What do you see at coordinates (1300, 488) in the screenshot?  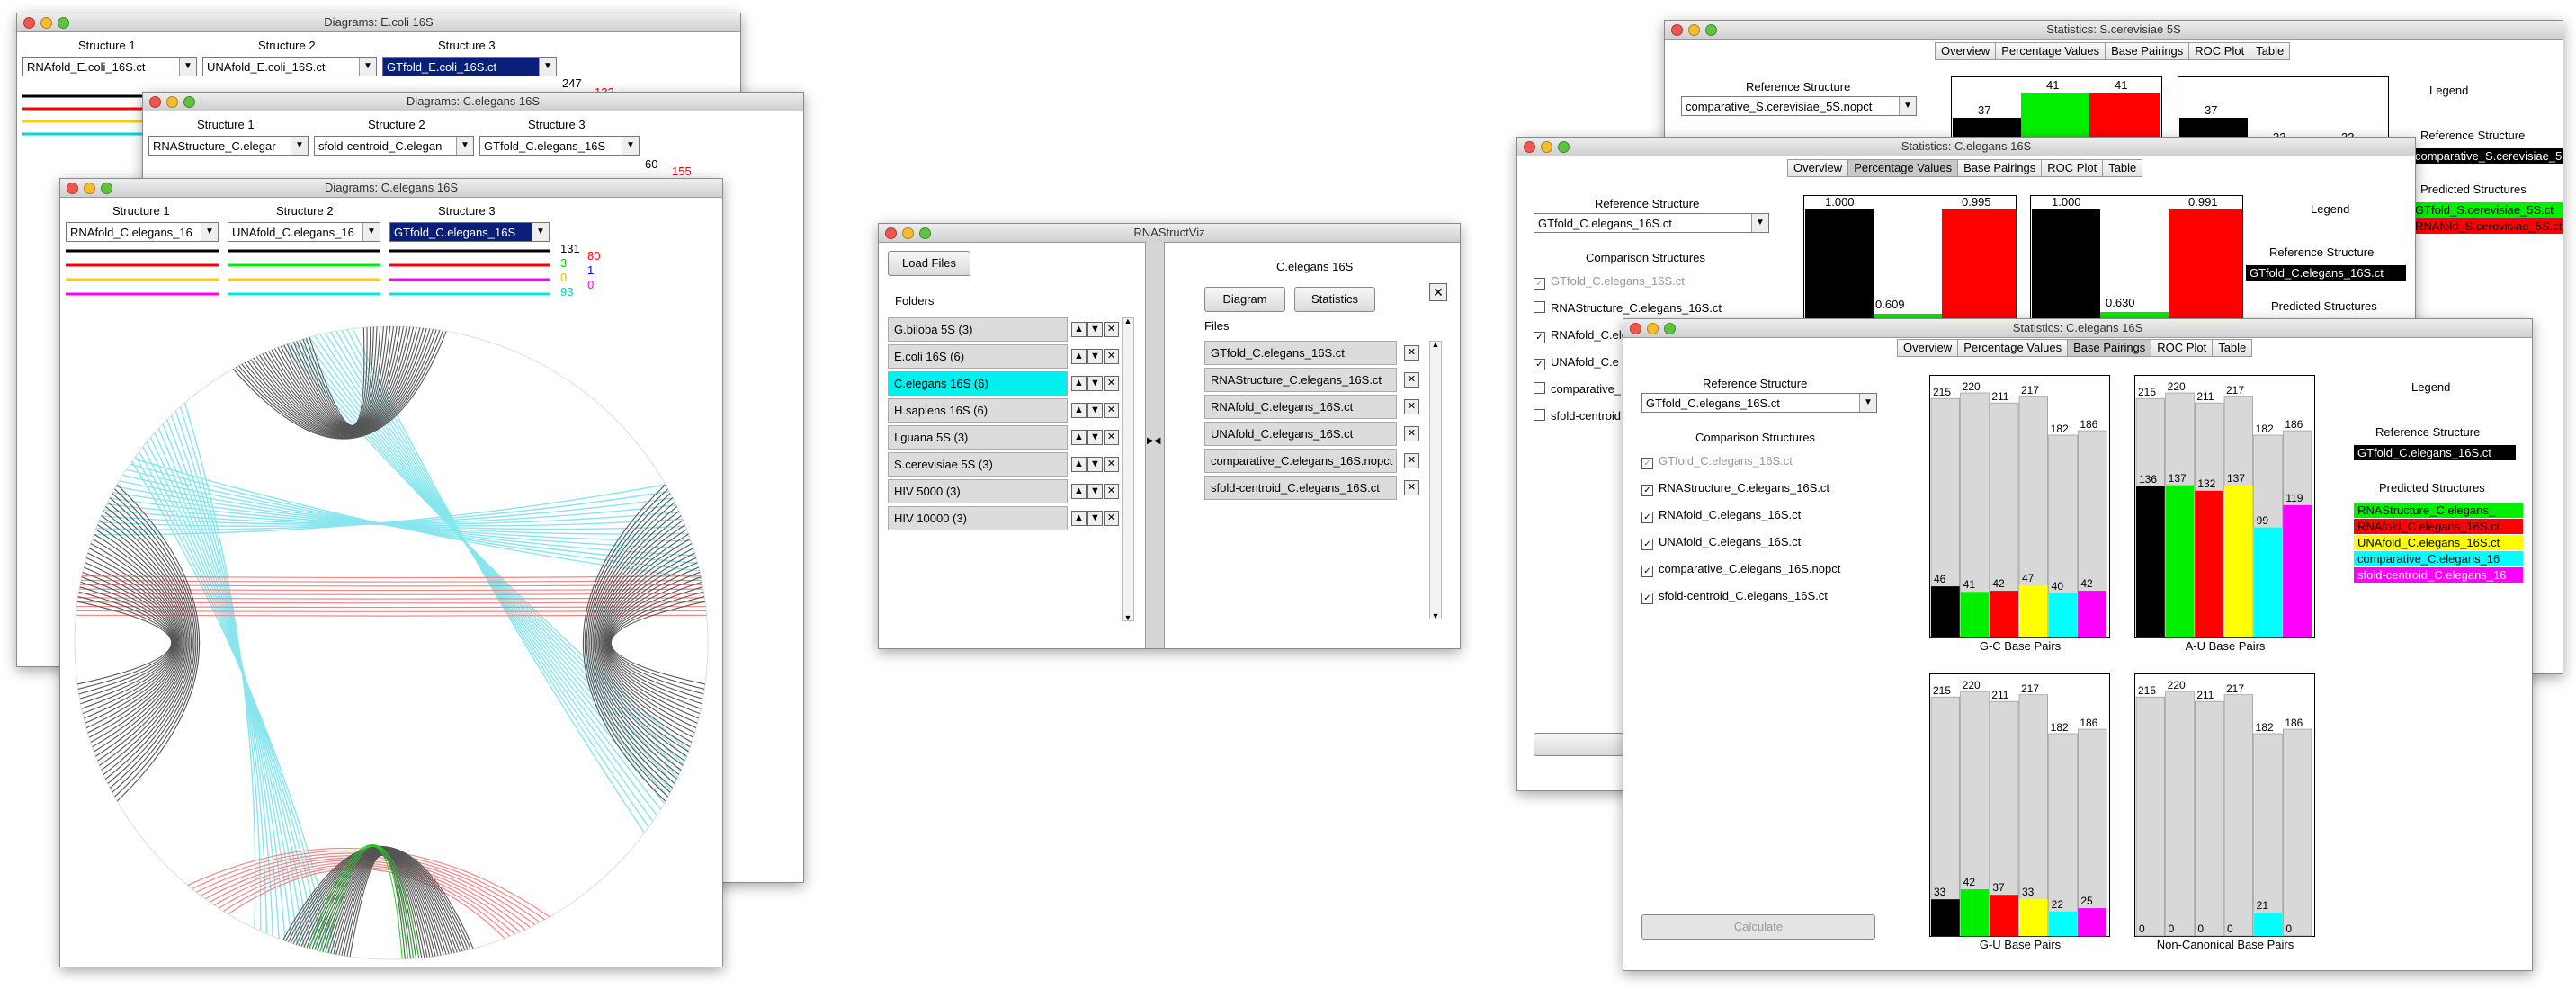 I see `file-item: sfold-centroid_C.elegans_16S.ct` at bounding box center [1300, 488].